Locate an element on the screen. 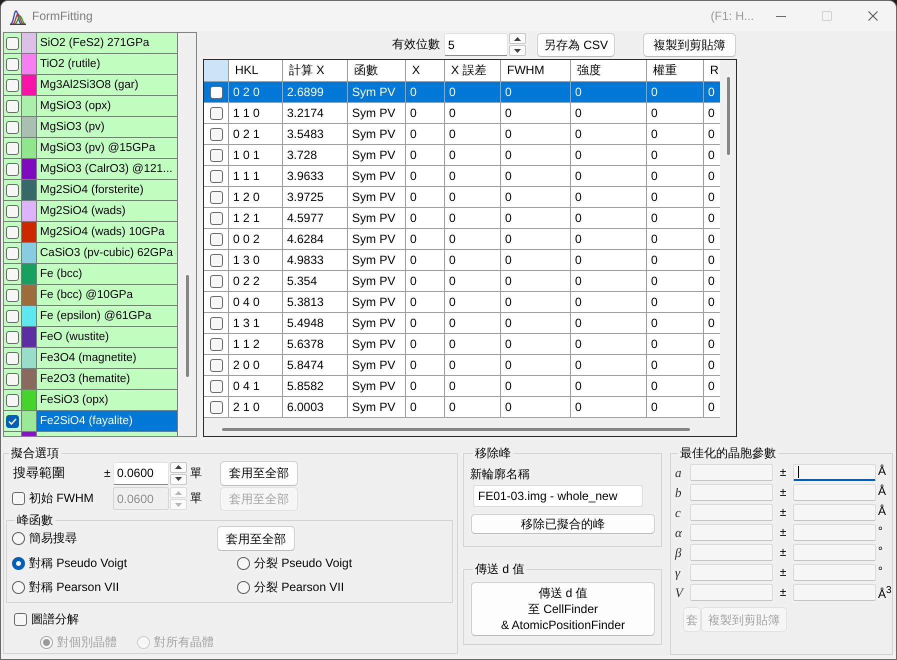  phase-name: Mg2SiO4 (wads) 10GPa is located at coordinates (107, 232).